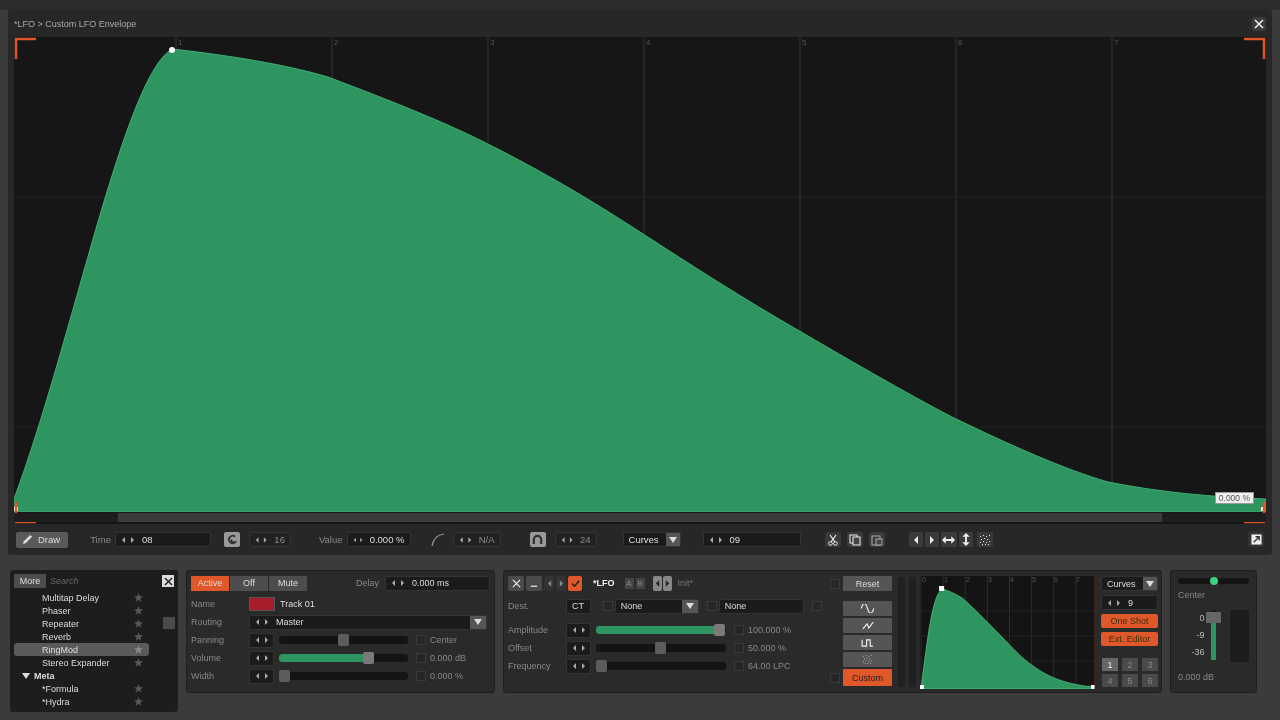 This screenshot has height=720, width=1280. Describe the element at coordinates (378, 539) in the screenshot. I see `value-field: 0.000 %` at that location.